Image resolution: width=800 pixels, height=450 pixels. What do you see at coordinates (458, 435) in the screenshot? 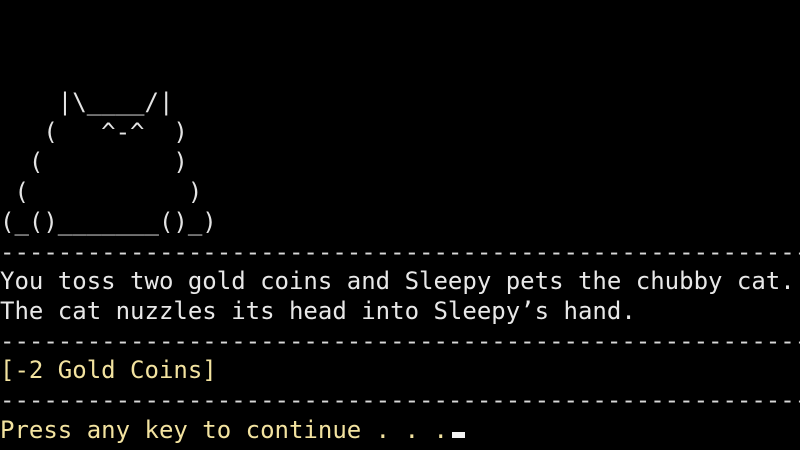
I see `text-cursor` at bounding box center [458, 435].